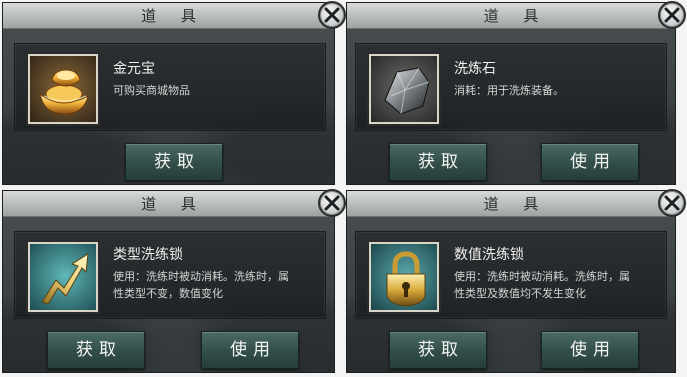 The height and width of the screenshot is (377, 687). I want to click on item-description: 使用：洗练时被动消耗。洗练时，属 性类型及数值均不发生变化, so click(559, 285).